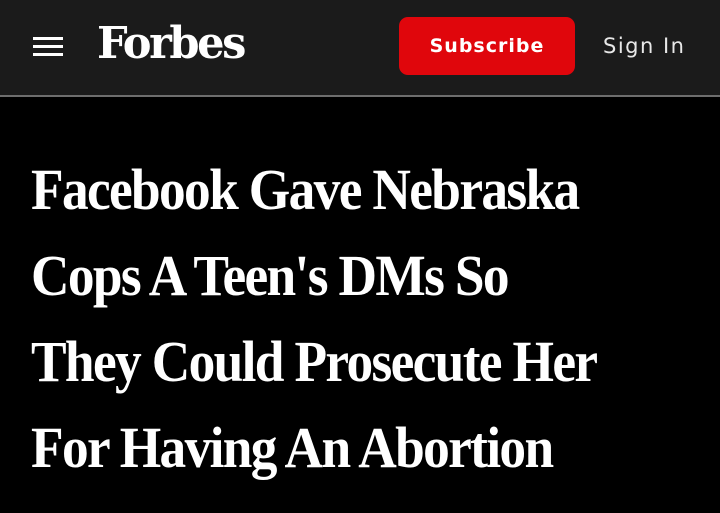 This screenshot has width=720, height=513. What do you see at coordinates (305, 189) in the screenshot?
I see `headline-line: Facebook Gave Nebraska` at bounding box center [305, 189].